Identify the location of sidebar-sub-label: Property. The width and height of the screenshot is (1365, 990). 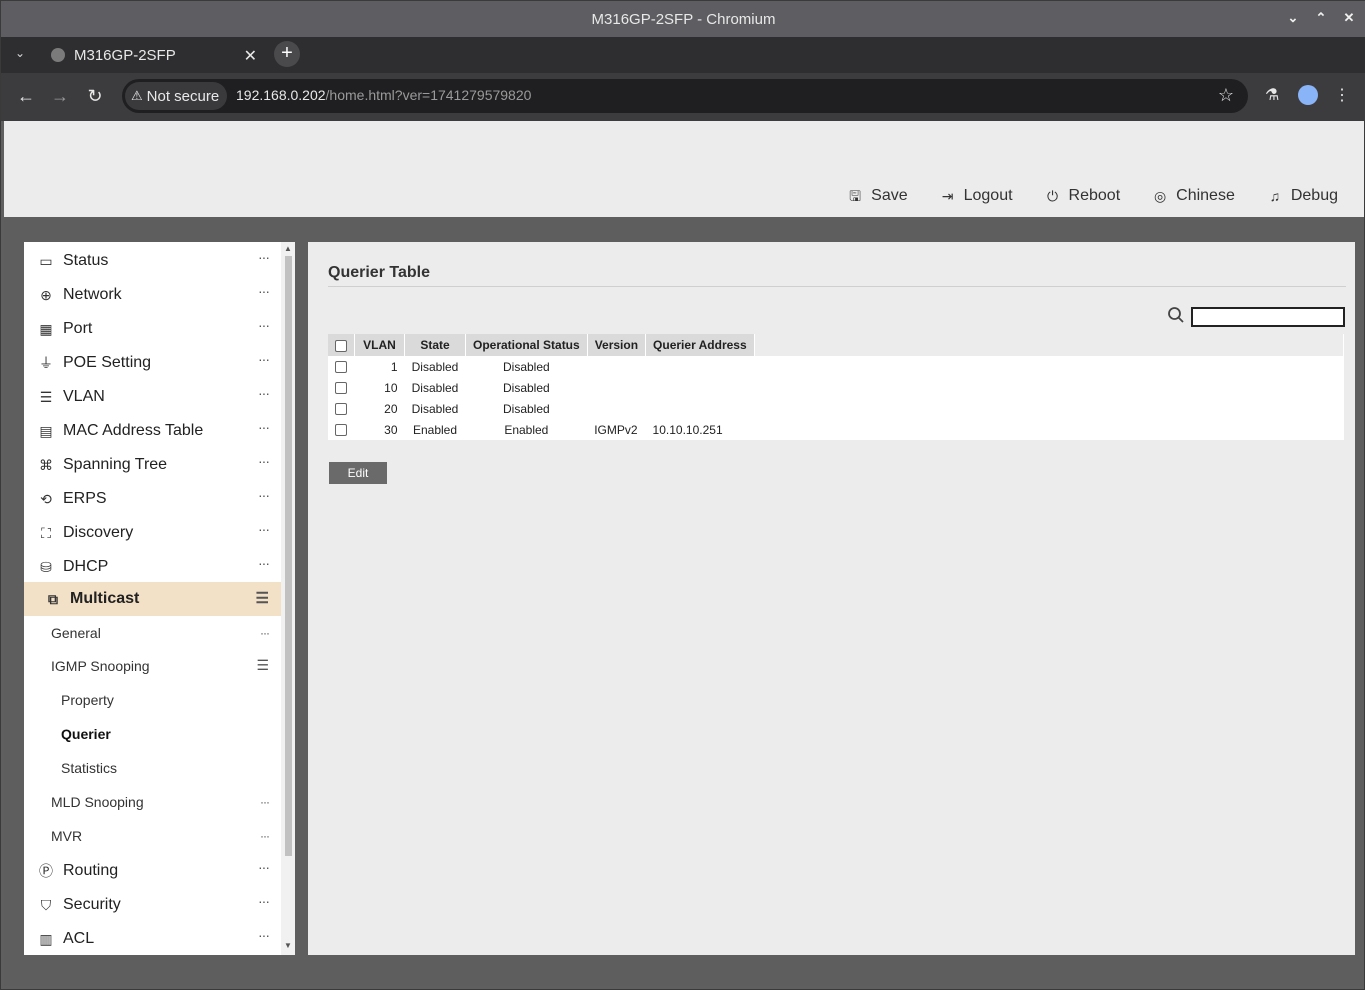
(87, 700).